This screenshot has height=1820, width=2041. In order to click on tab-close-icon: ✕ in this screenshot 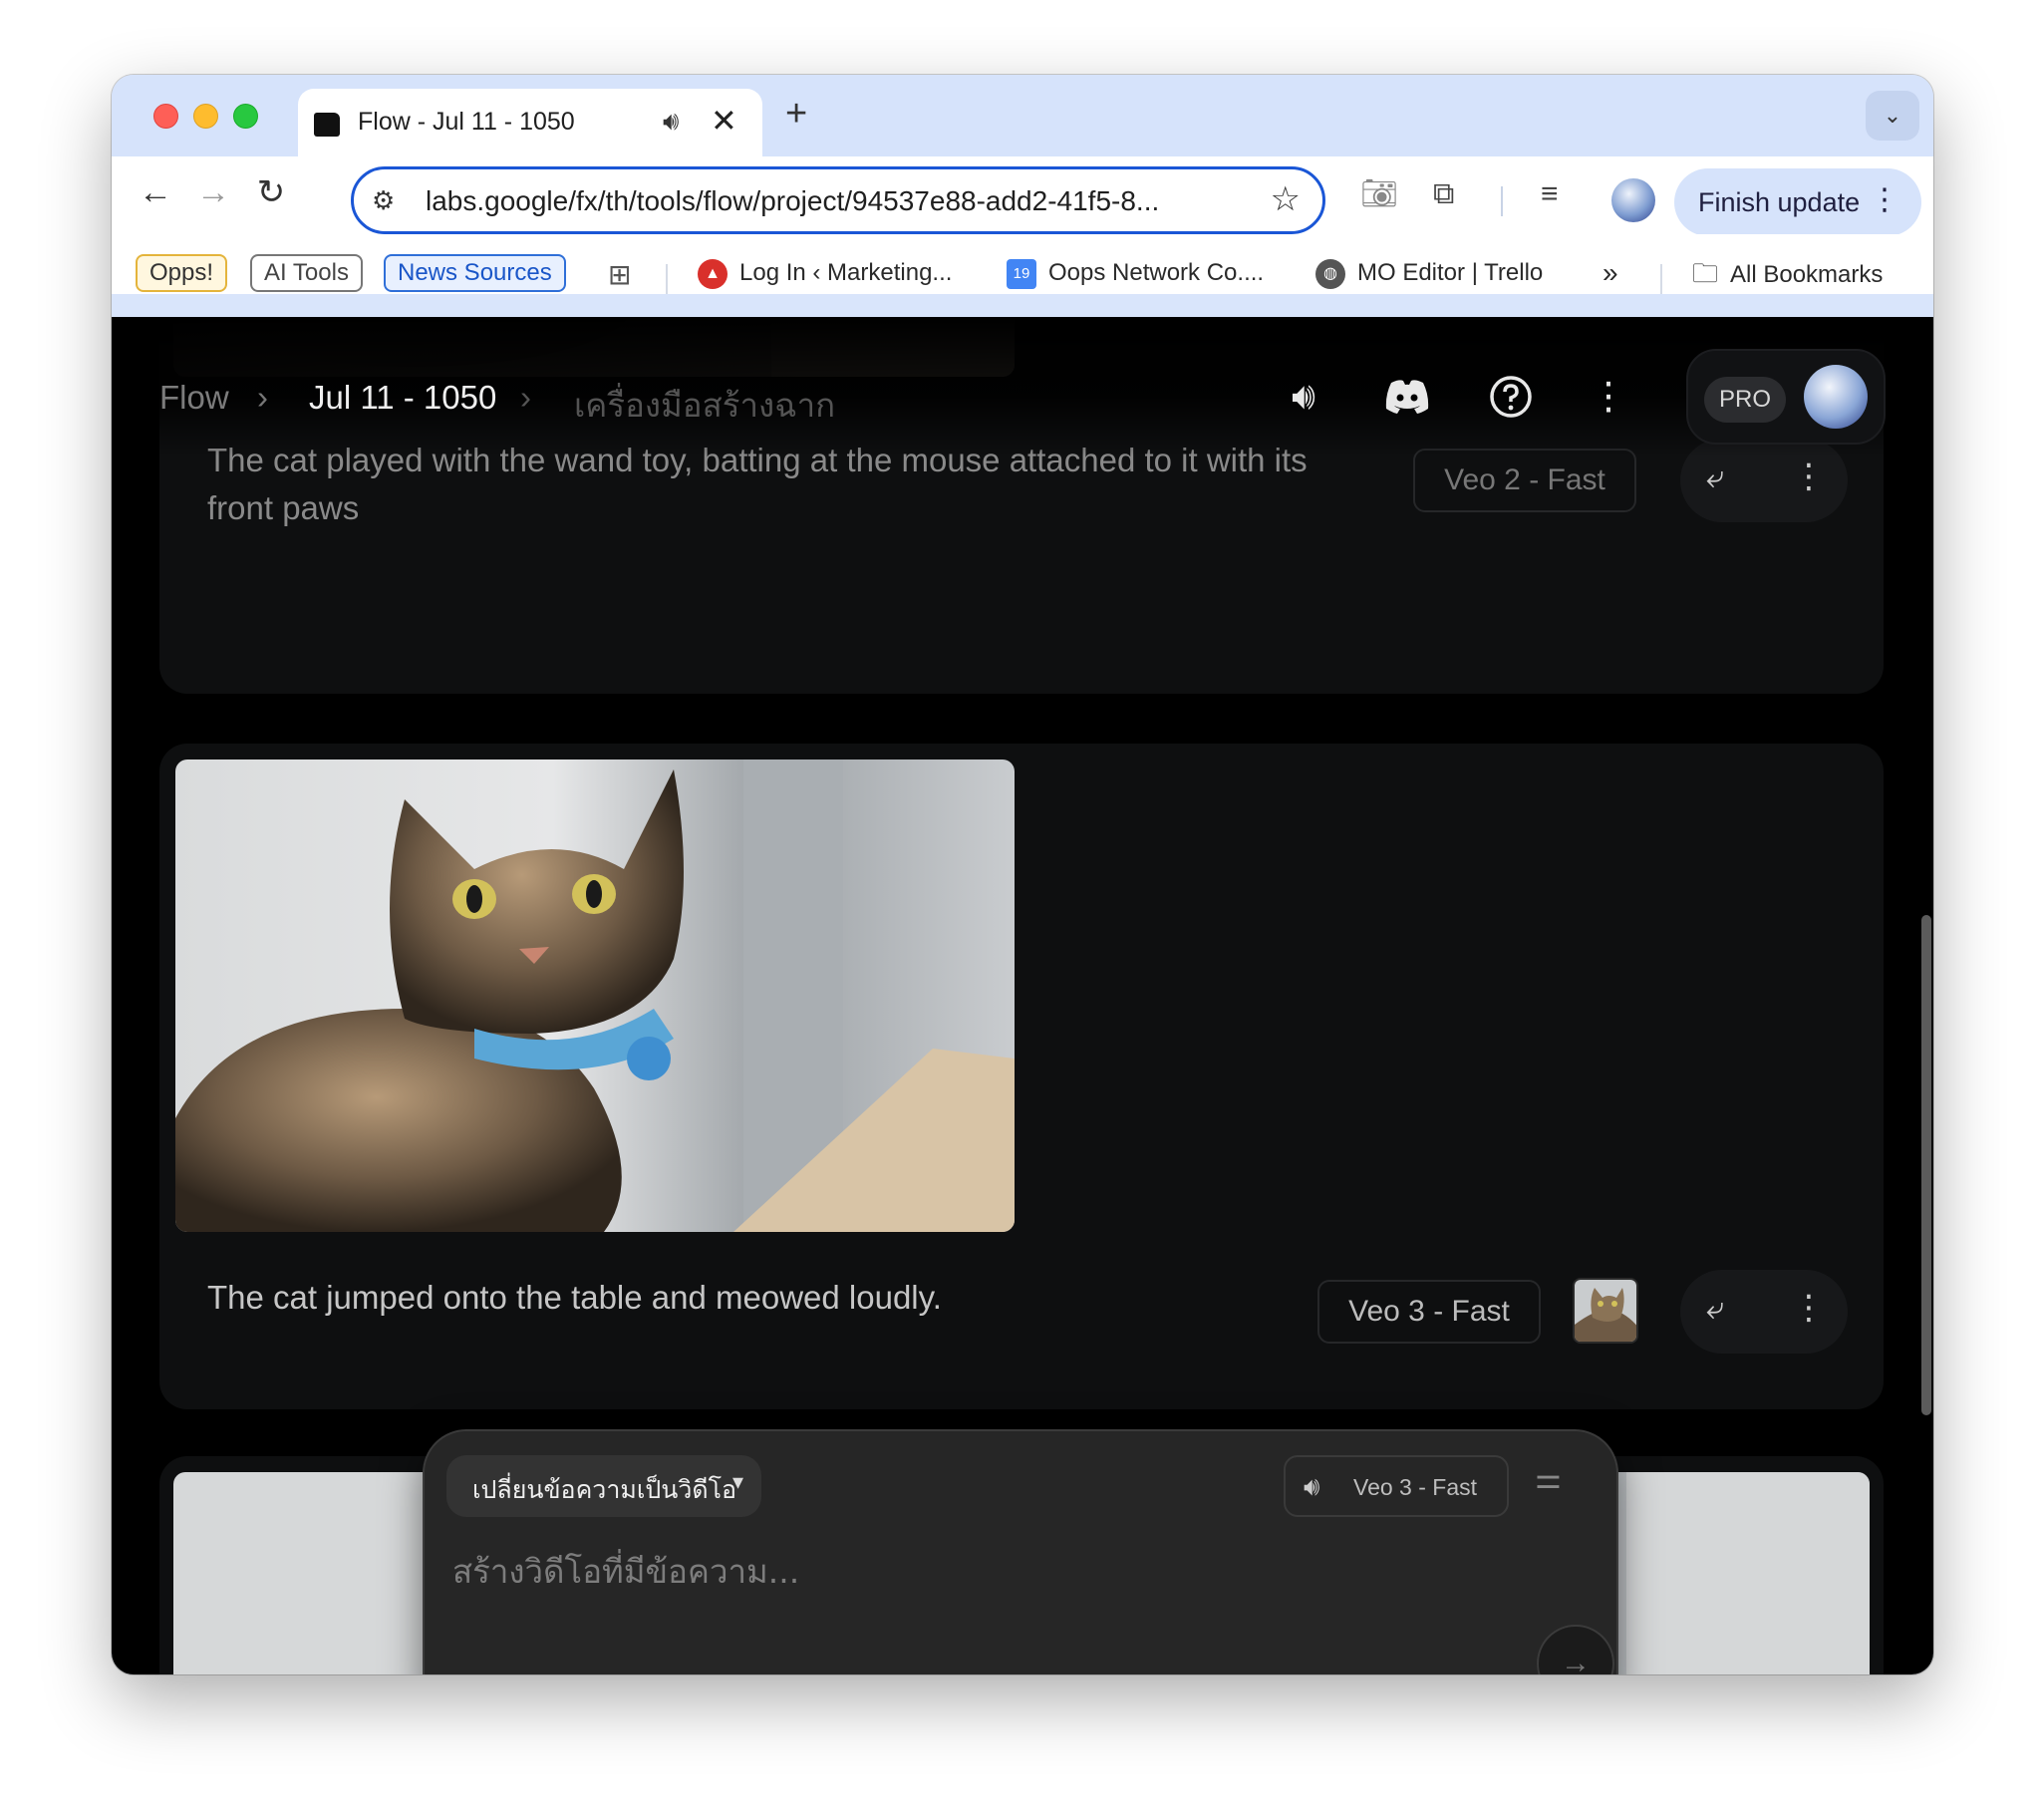, I will do `click(724, 121)`.